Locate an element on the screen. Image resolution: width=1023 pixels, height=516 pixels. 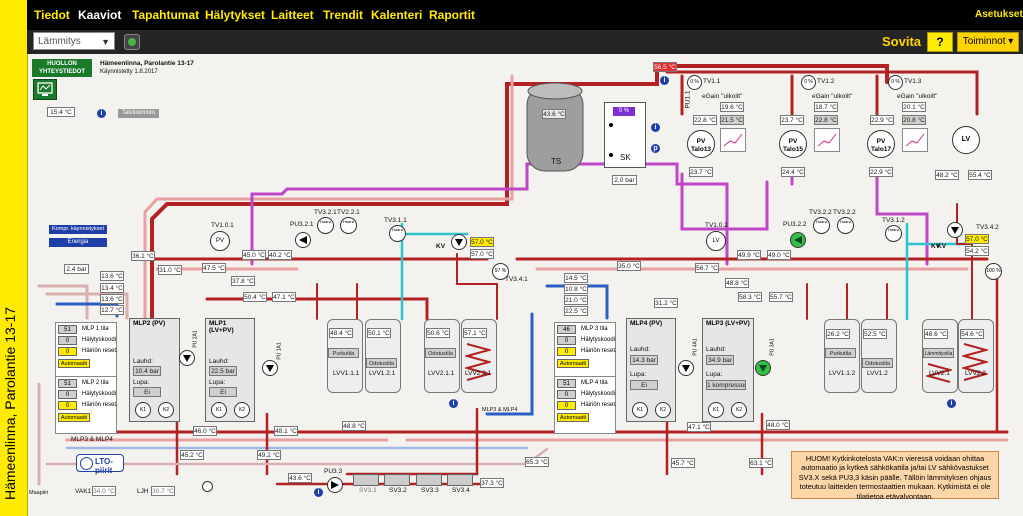
mlp1-alarm-code: 0 is located at coordinates (67, 340).